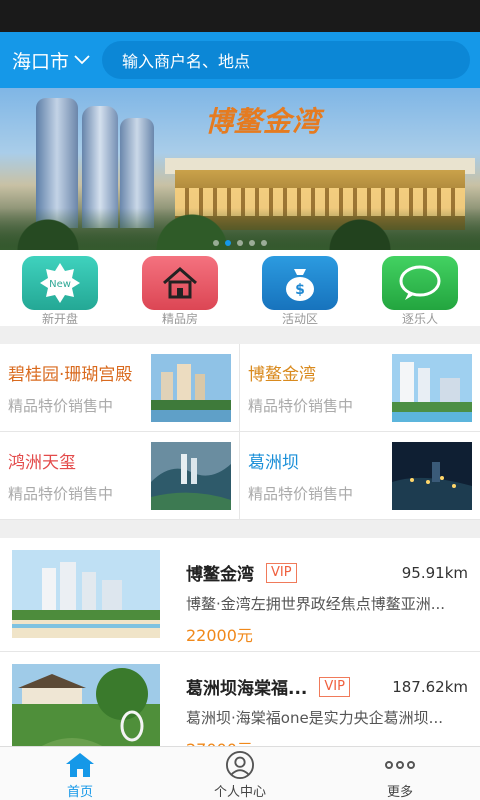 The height and width of the screenshot is (800, 480). What do you see at coordinates (42, 462) in the screenshot?
I see `featured-title: 鸿洲天玺` at bounding box center [42, 462].